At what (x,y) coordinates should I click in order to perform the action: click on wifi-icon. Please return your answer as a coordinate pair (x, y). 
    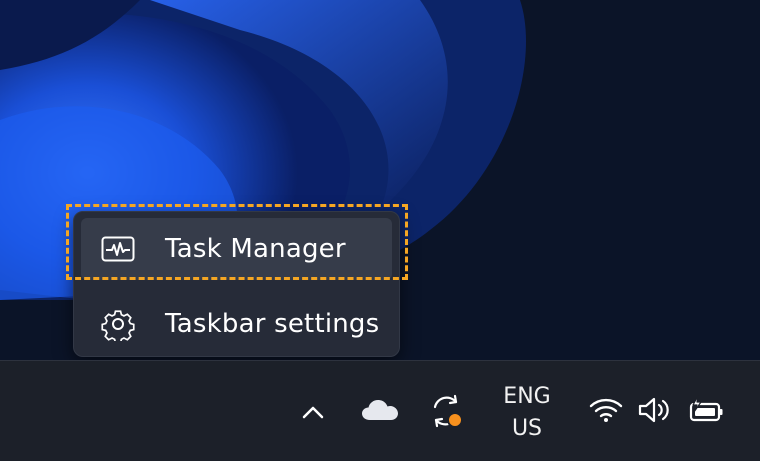
    Looking at the image, I should click on (606, 410).